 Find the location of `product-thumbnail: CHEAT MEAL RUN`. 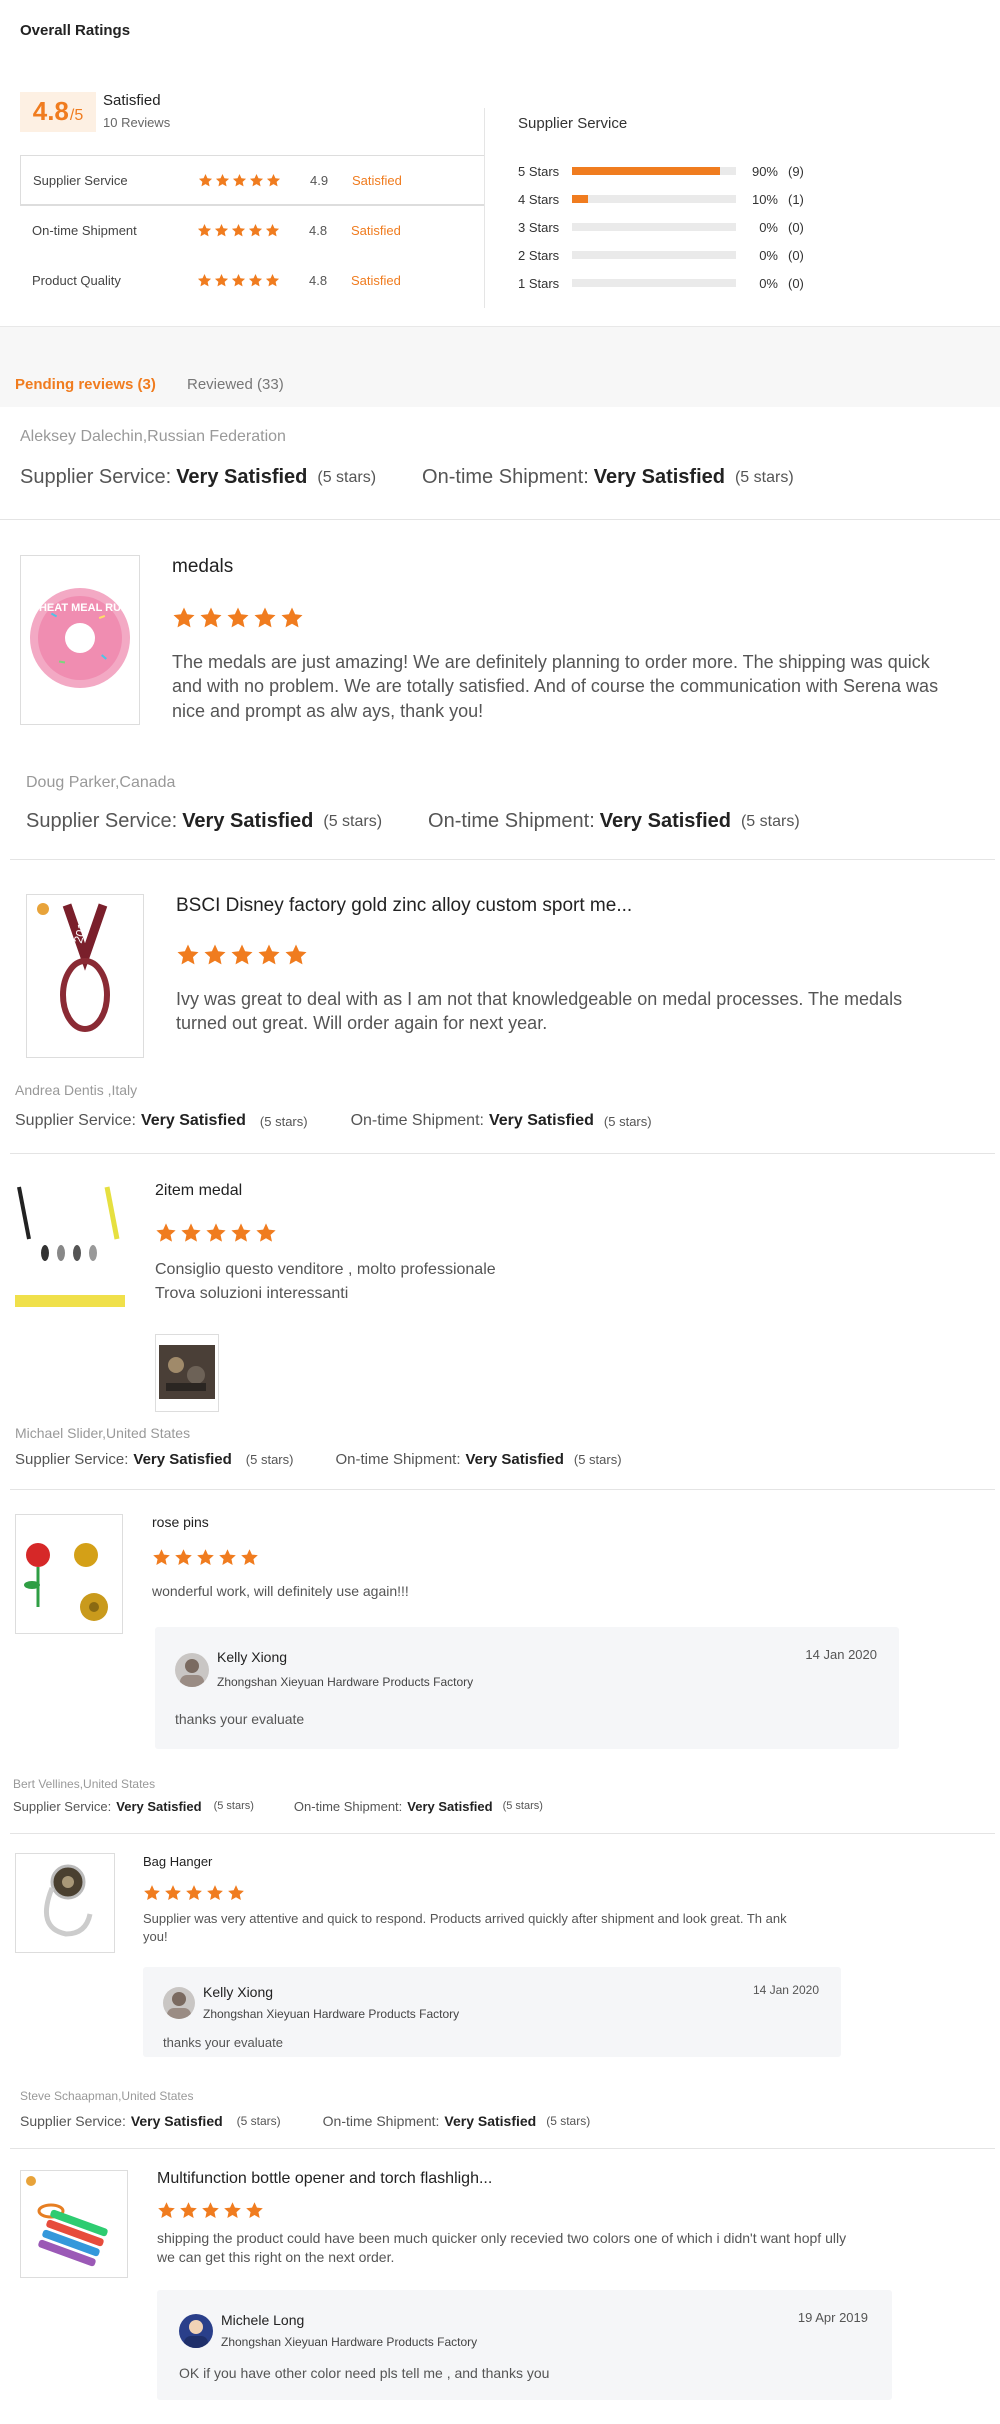

product-thumbnail: CHEAT MEAL RUN is located at coordinates (80, 640).